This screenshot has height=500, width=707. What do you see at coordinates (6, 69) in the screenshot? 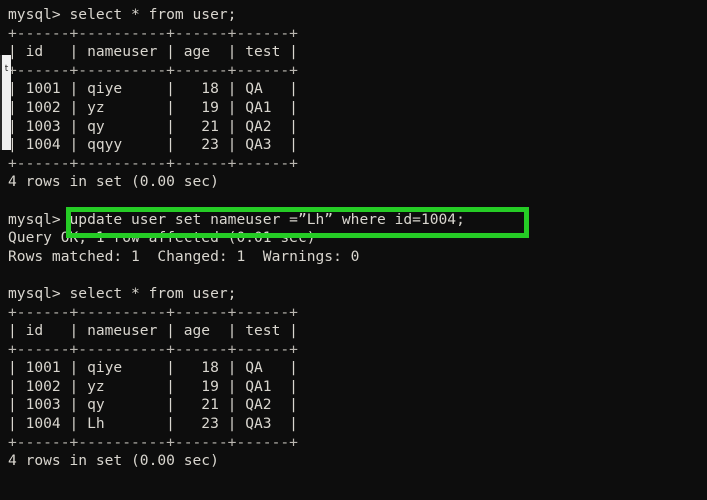
I see `fragment-glyph: t` at bounding box center [6, 69].